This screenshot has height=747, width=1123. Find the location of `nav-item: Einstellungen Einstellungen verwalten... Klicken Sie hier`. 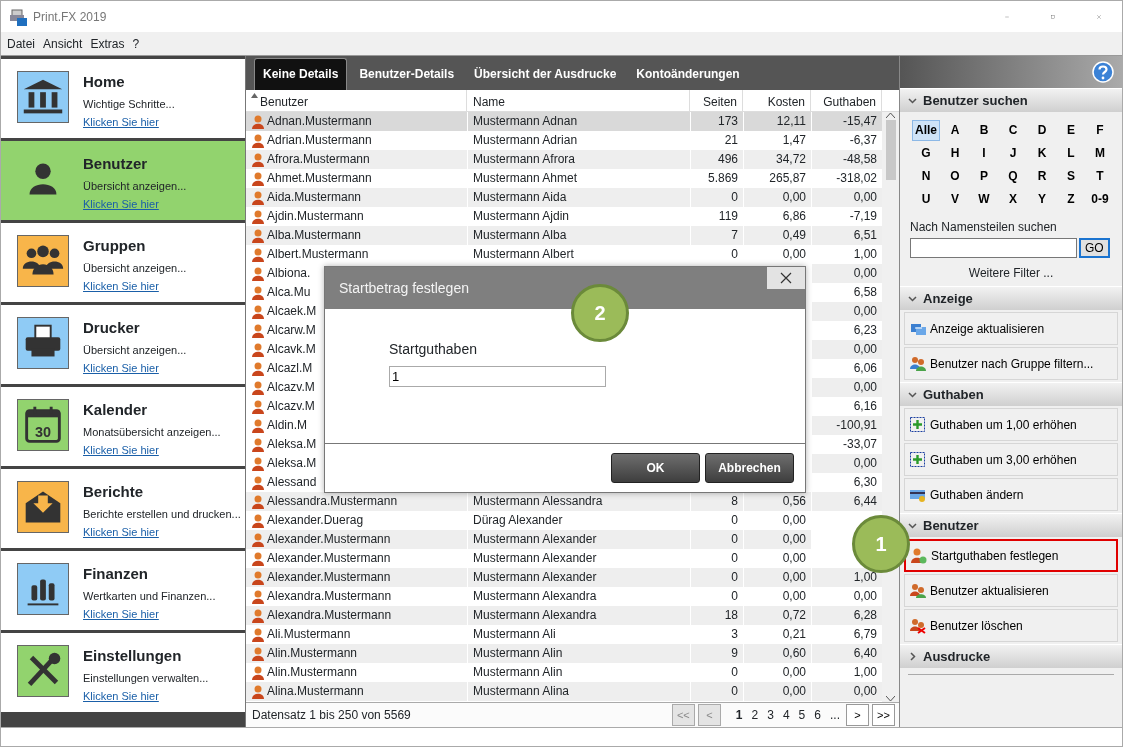

nav-item: Einstellungen Einstellungen verwalten... Klicken Sie hier is located at coordinates (123, 672).